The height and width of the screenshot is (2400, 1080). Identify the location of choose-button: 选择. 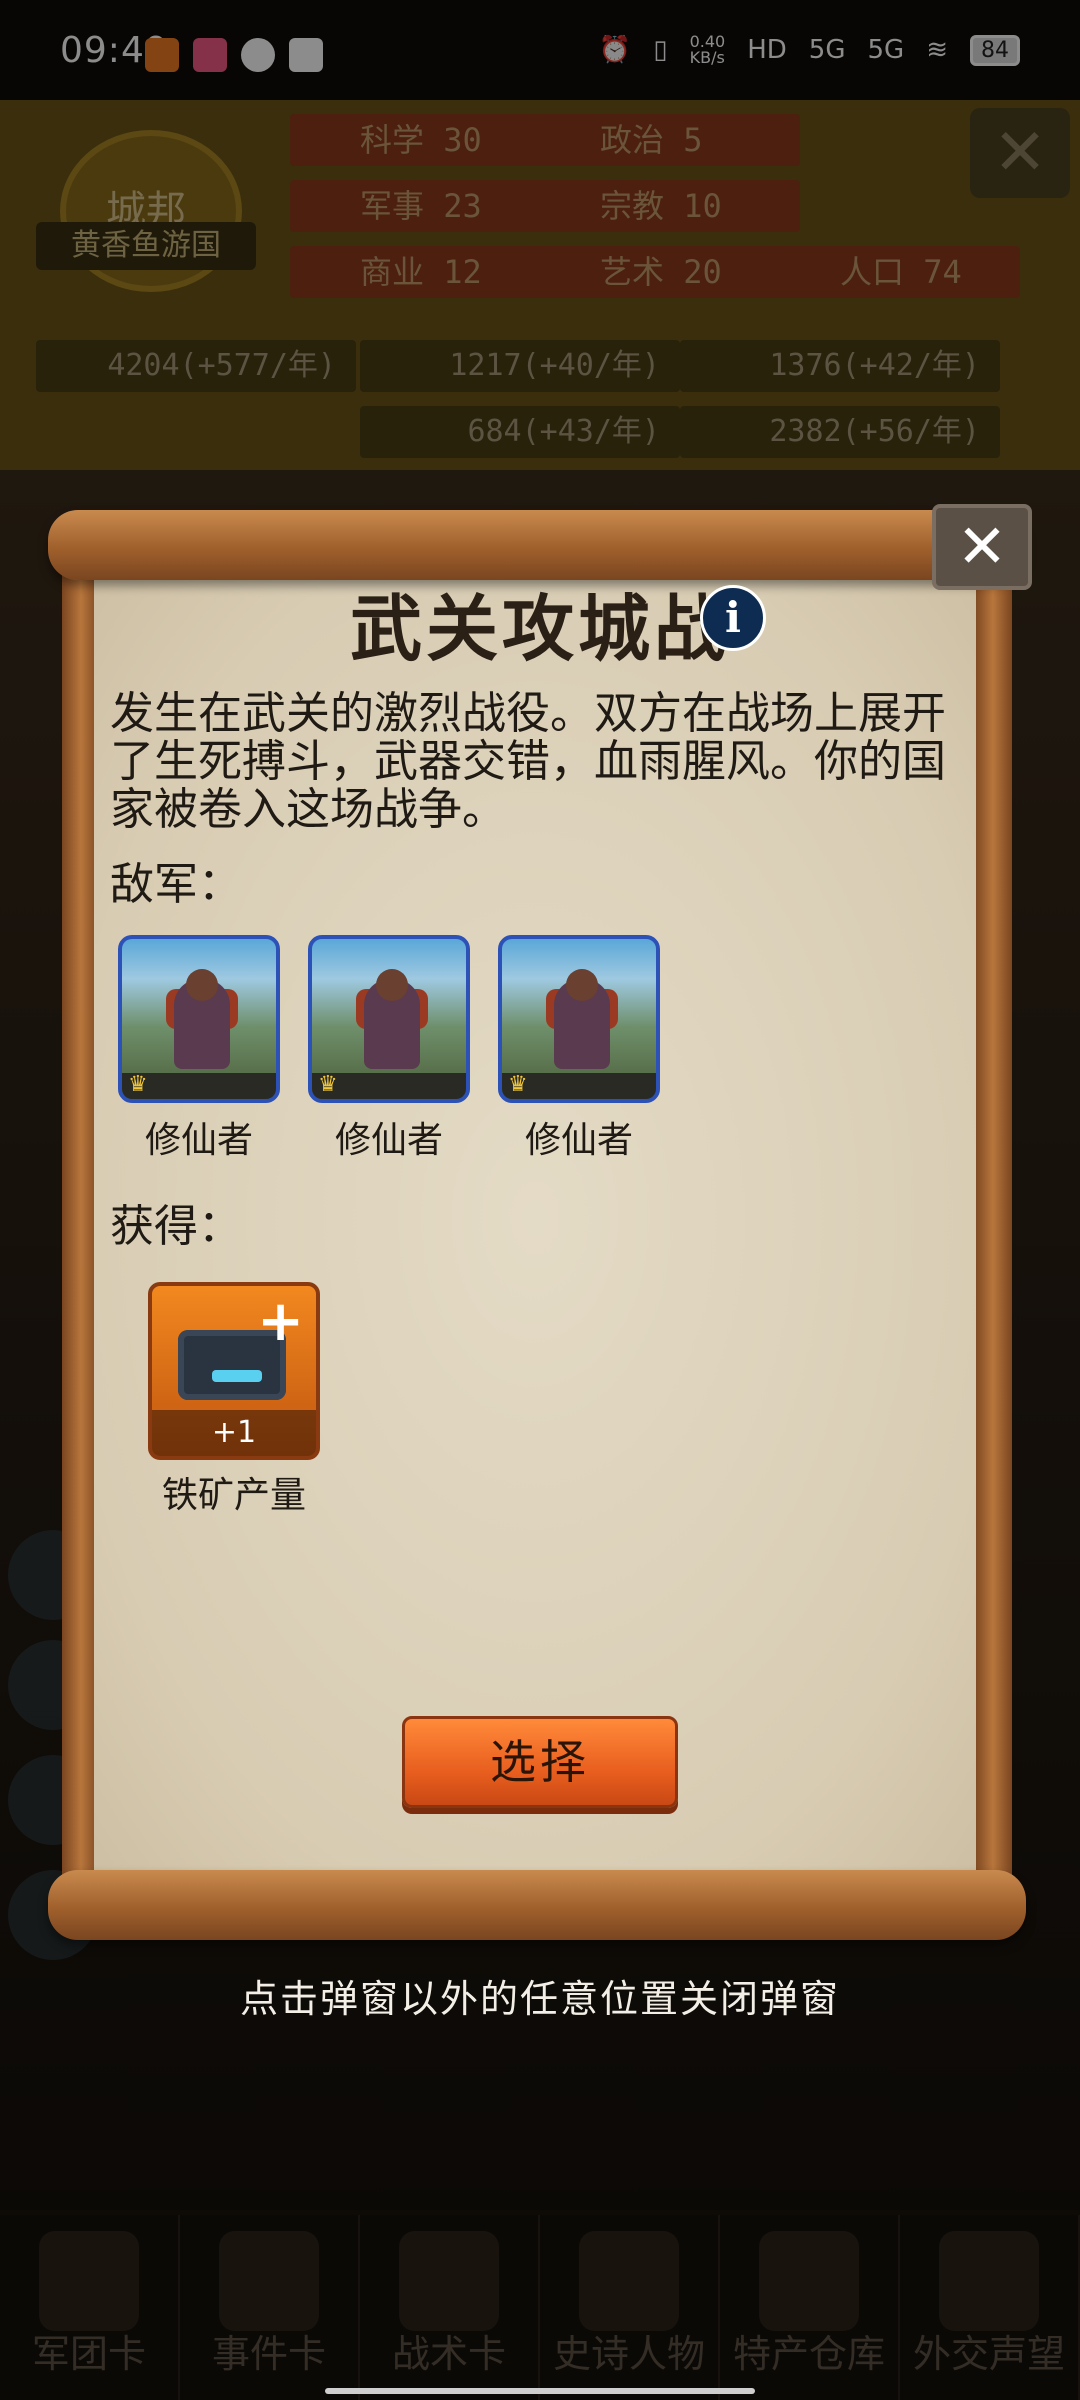
(540, 1762).